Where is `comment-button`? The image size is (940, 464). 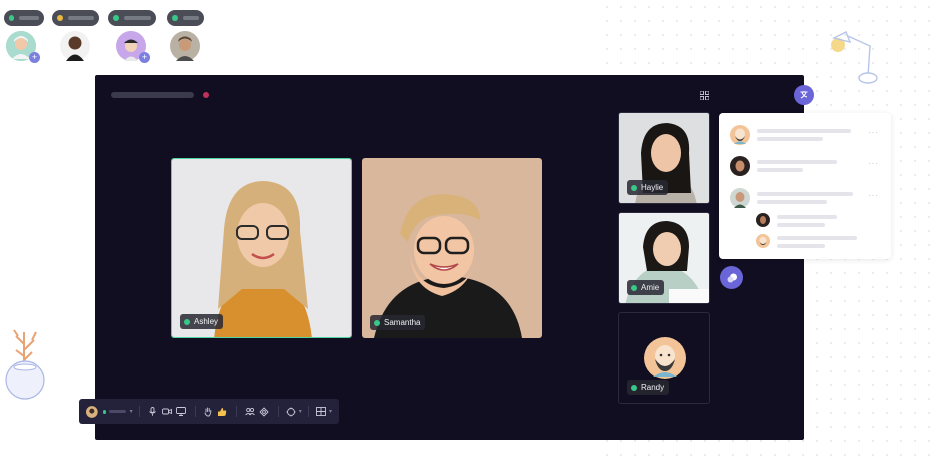
comment-button is located at coordinates (731, 277).